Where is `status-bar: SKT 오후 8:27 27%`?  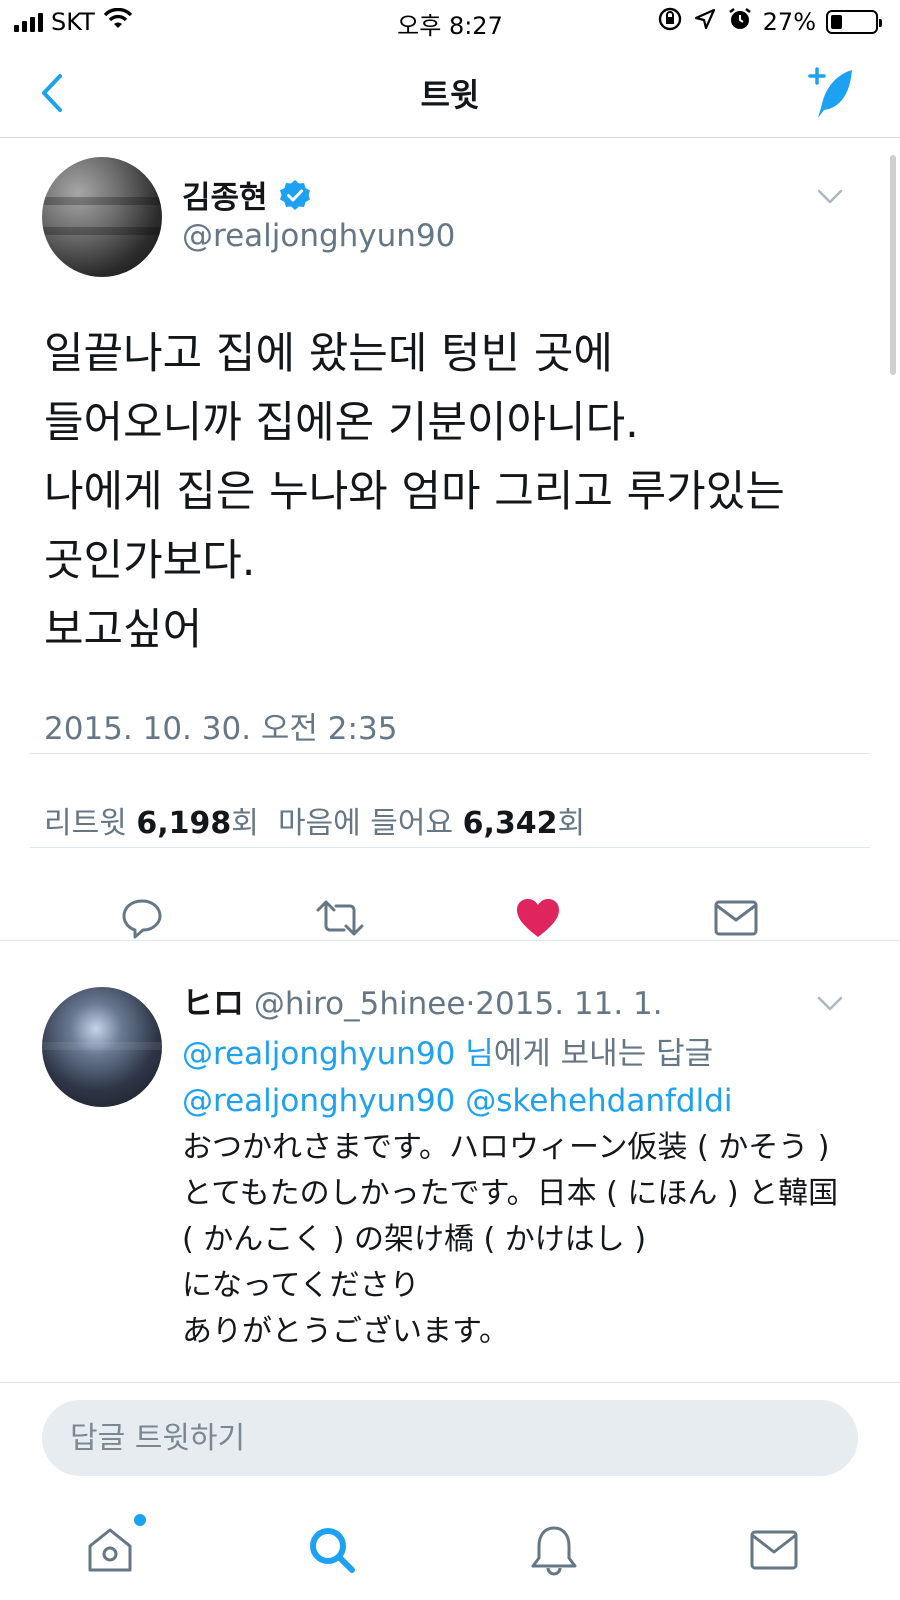 status-bar: SKT 오후 8:27 27% is located at coordinates (450, 22).